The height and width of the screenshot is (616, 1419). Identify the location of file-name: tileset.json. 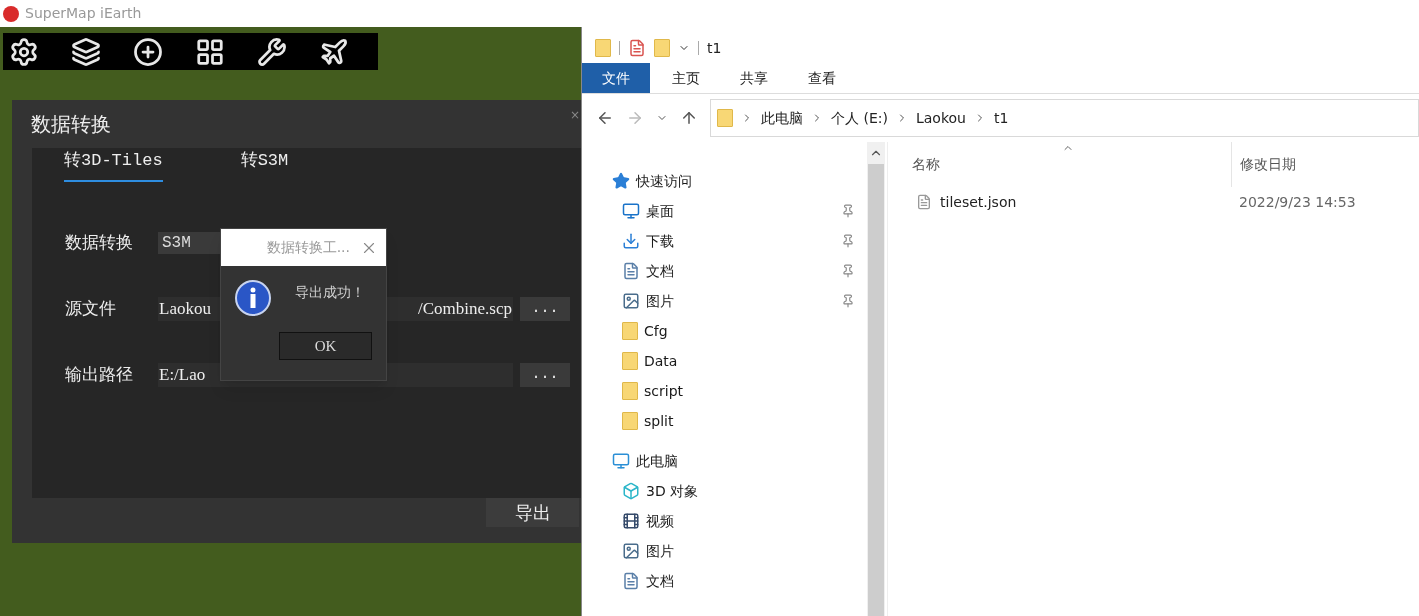
(978, 202).